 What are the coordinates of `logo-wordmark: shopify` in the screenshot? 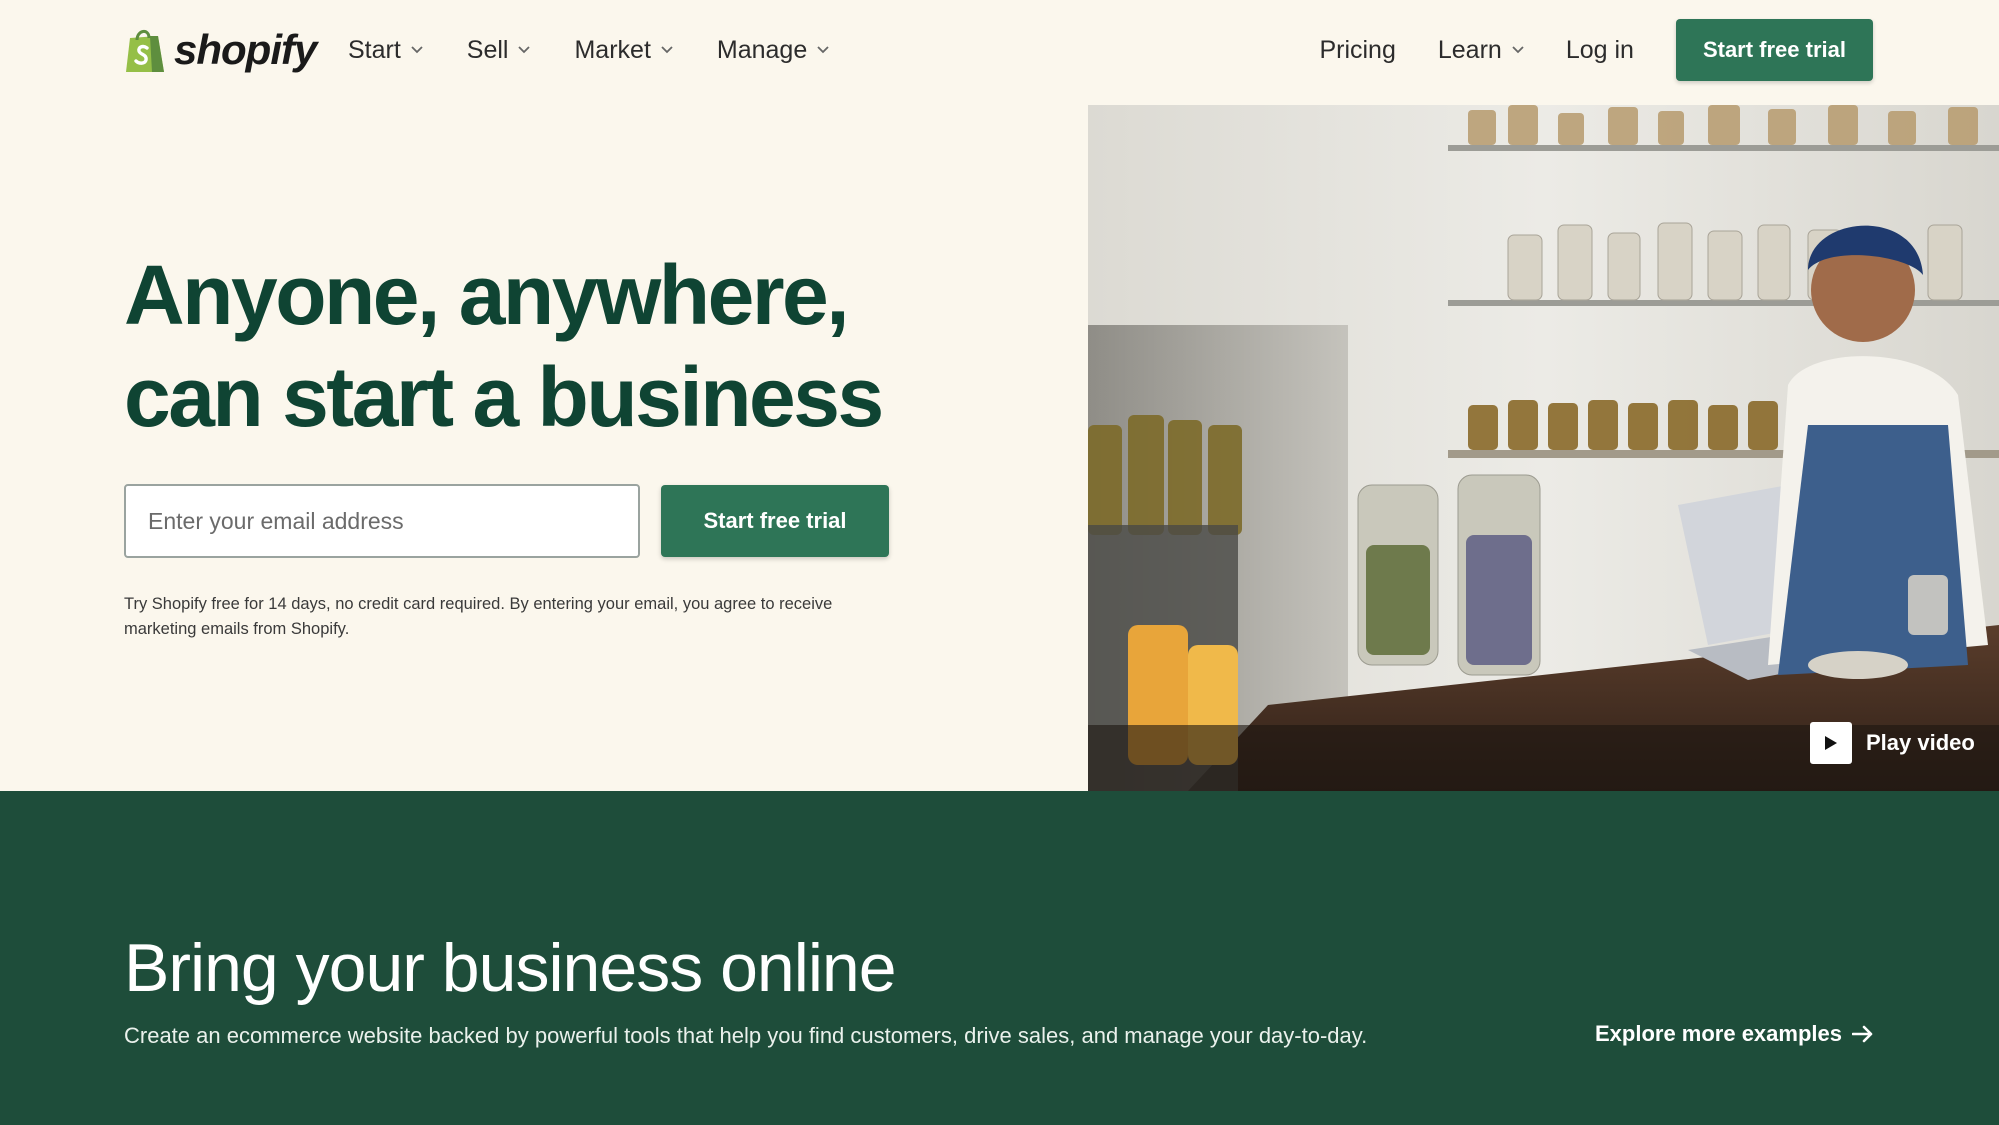 It's located at (245, 49).